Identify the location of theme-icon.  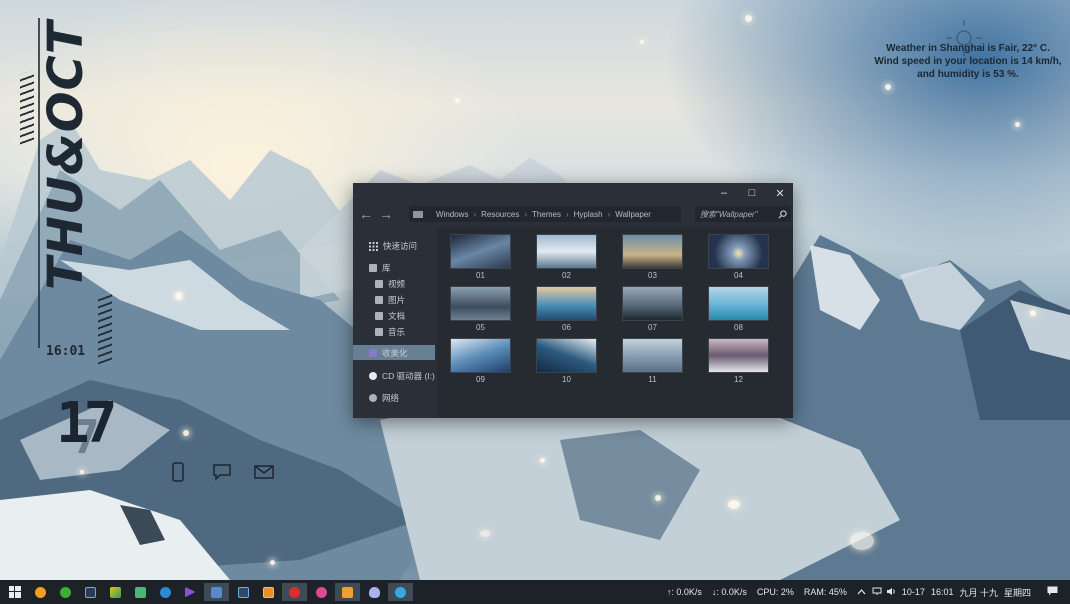
(373, 353).